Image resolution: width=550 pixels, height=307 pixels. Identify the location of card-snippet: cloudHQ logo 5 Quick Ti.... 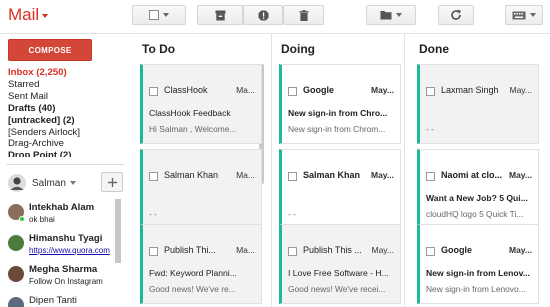
(475, 214).